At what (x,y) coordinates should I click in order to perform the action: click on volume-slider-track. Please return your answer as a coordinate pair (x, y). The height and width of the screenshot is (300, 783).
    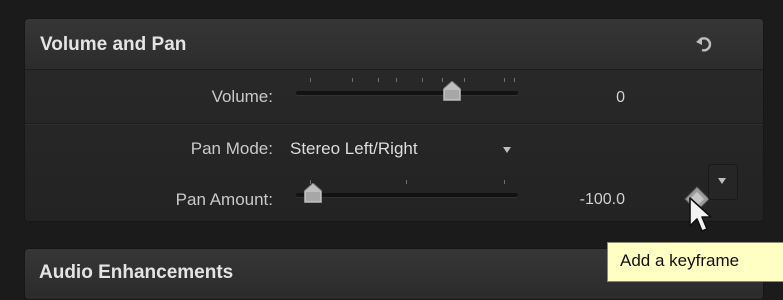
    Looking at the image, I should click on (407, 93).